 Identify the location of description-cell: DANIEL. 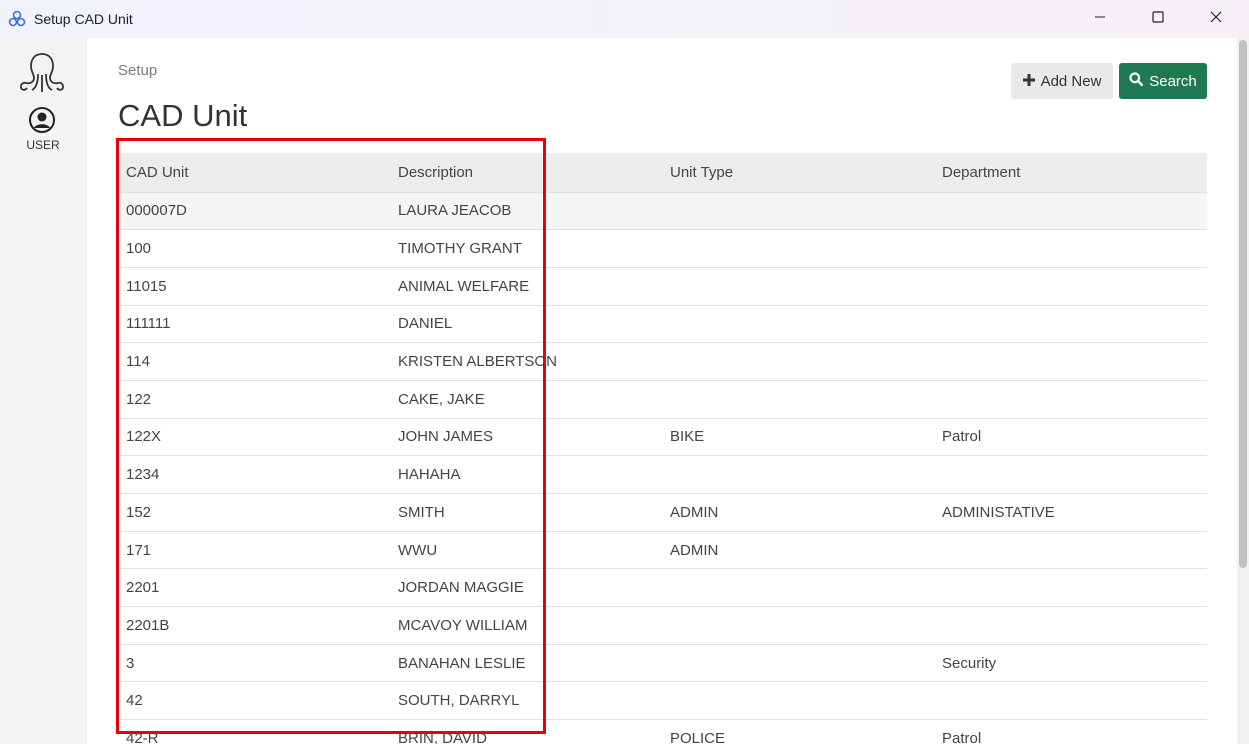
(526, 323).